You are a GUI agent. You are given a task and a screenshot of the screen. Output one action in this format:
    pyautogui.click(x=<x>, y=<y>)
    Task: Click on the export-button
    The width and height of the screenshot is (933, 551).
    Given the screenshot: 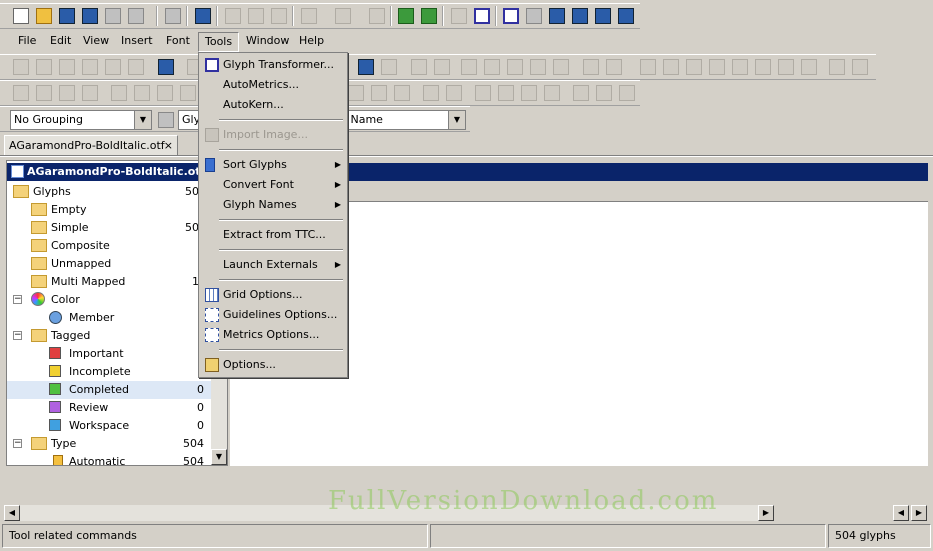 What is the action you would take?
    pyautogui.click(x=139, y=16)
    